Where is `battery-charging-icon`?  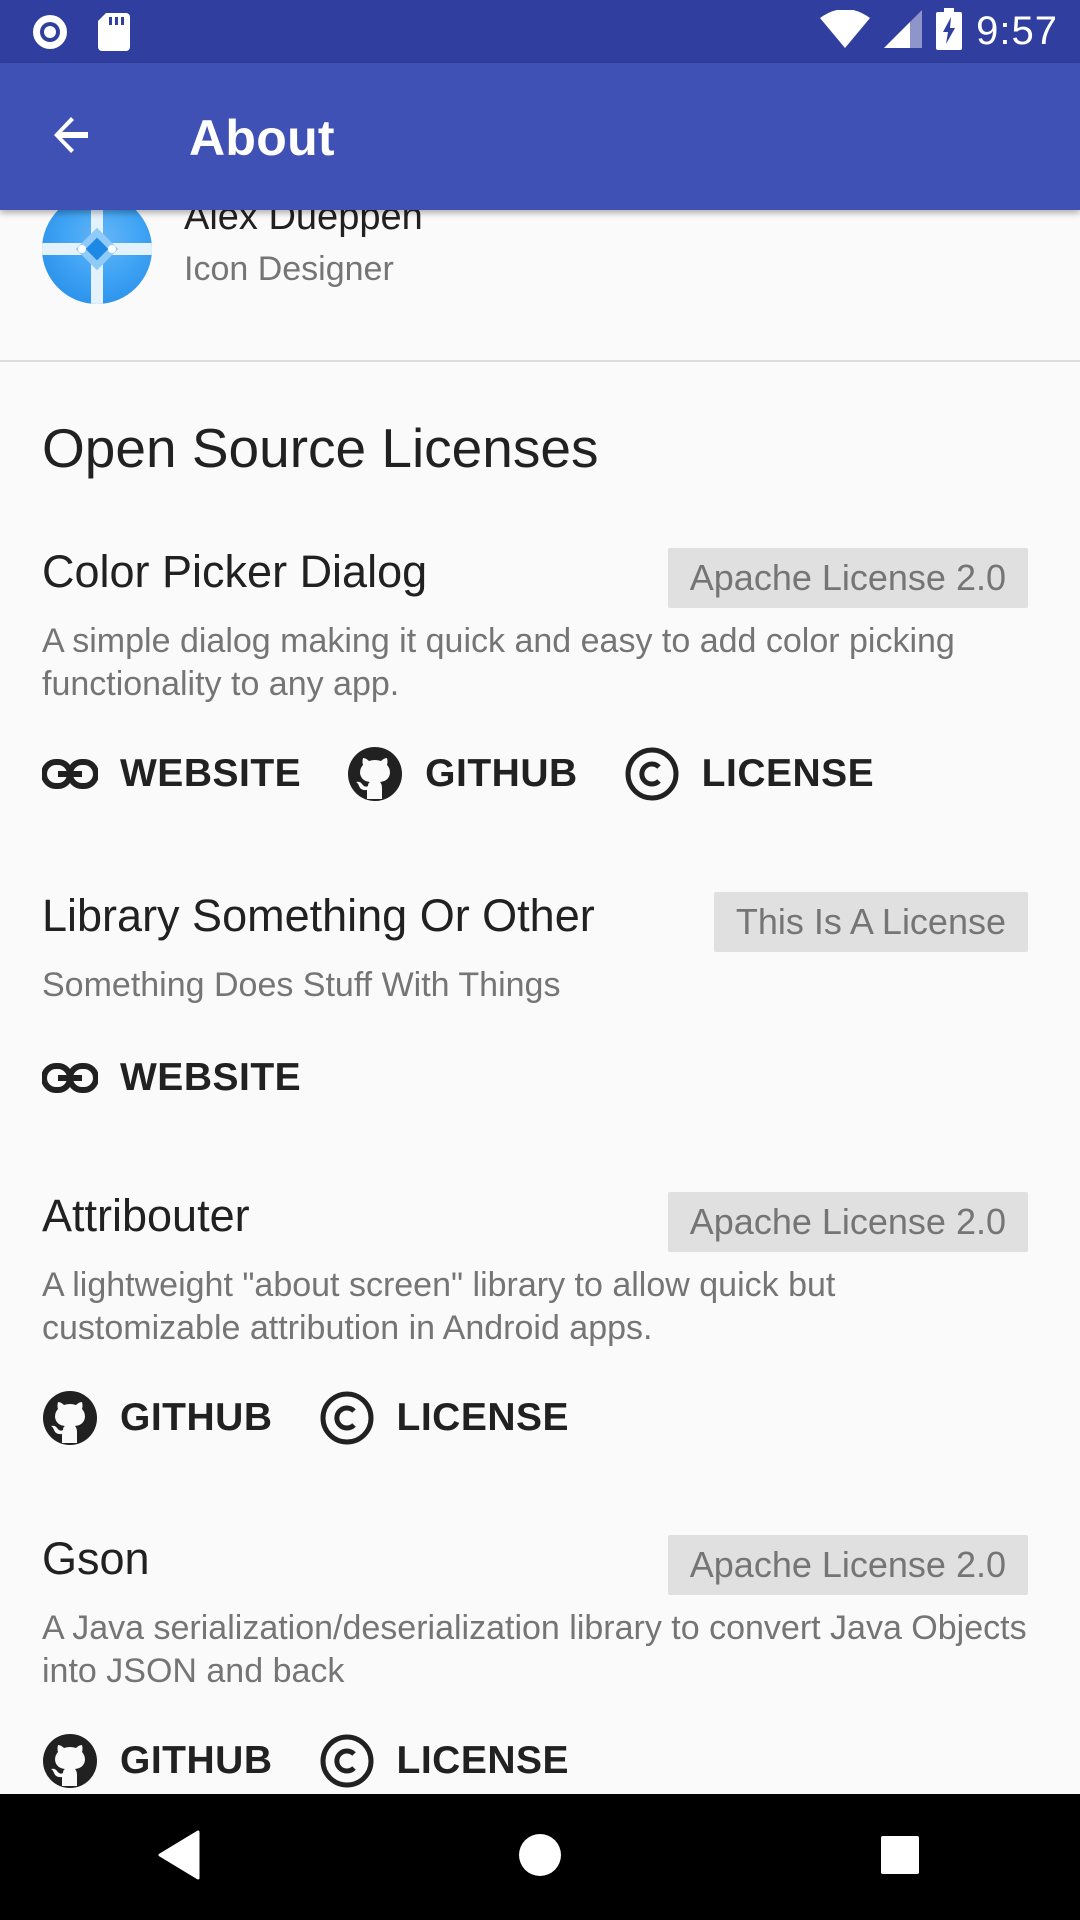
battery-charging-icon is located at coordinates (949, 31).